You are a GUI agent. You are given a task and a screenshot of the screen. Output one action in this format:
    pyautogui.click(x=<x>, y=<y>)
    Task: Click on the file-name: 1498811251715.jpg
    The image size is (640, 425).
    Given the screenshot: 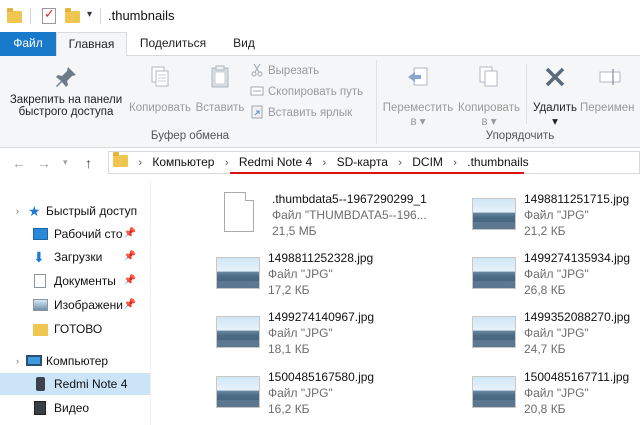 What is the action you would take?
    pyautogui.click(x=577, y=199)
    